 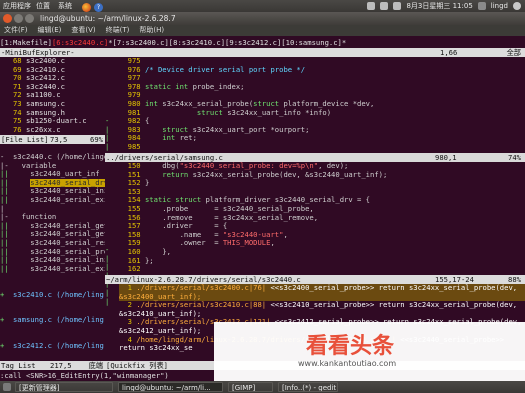 I want to click on tag-variable: || s3c2440_serial_drv, so click(x=52, y=183).